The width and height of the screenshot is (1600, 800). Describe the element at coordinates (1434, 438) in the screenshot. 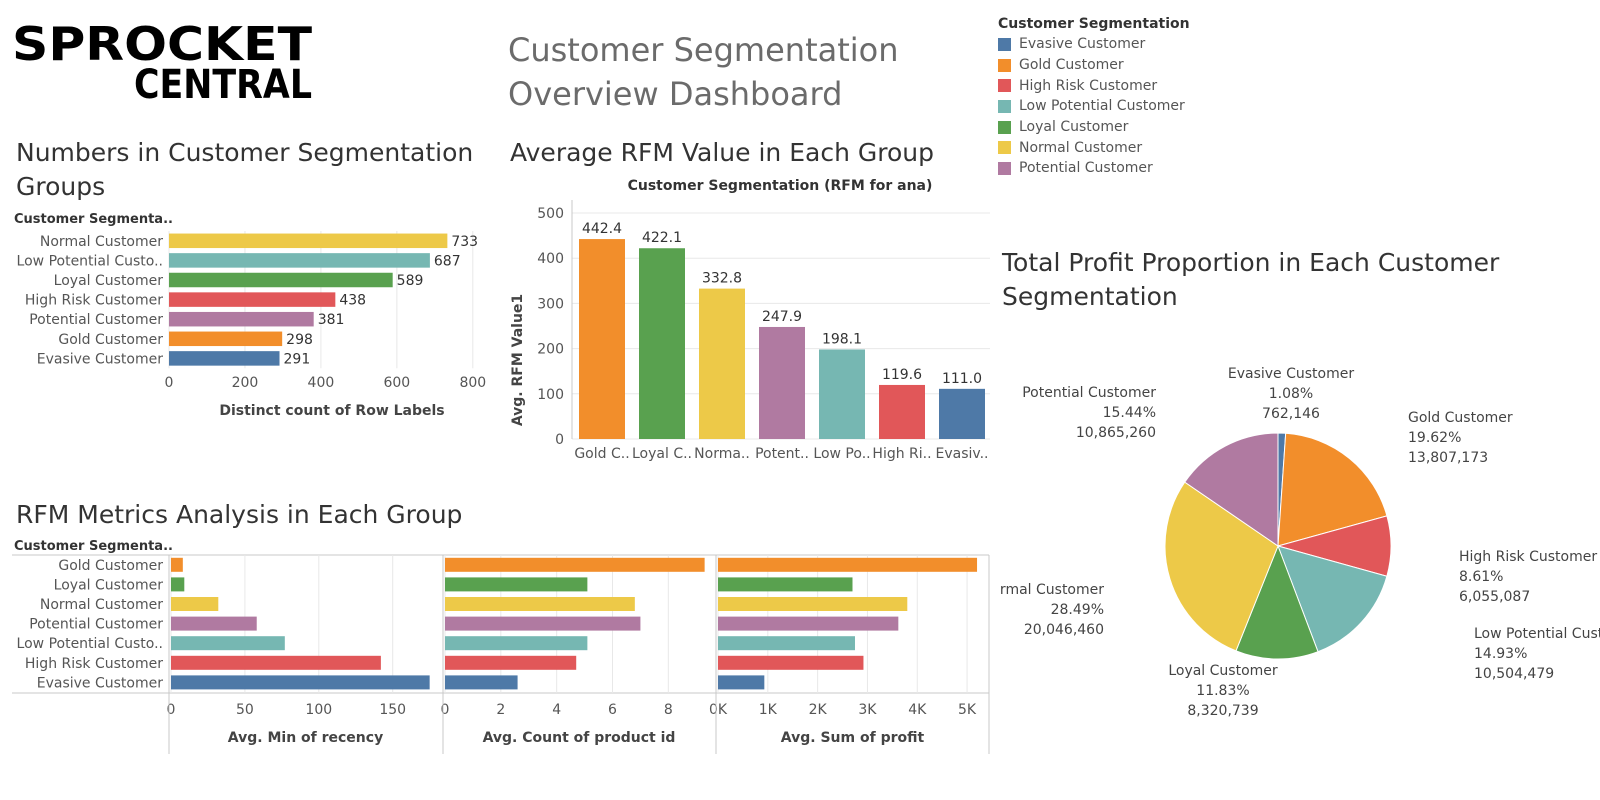

I see `slice-label-line: 19.62%` at that location.